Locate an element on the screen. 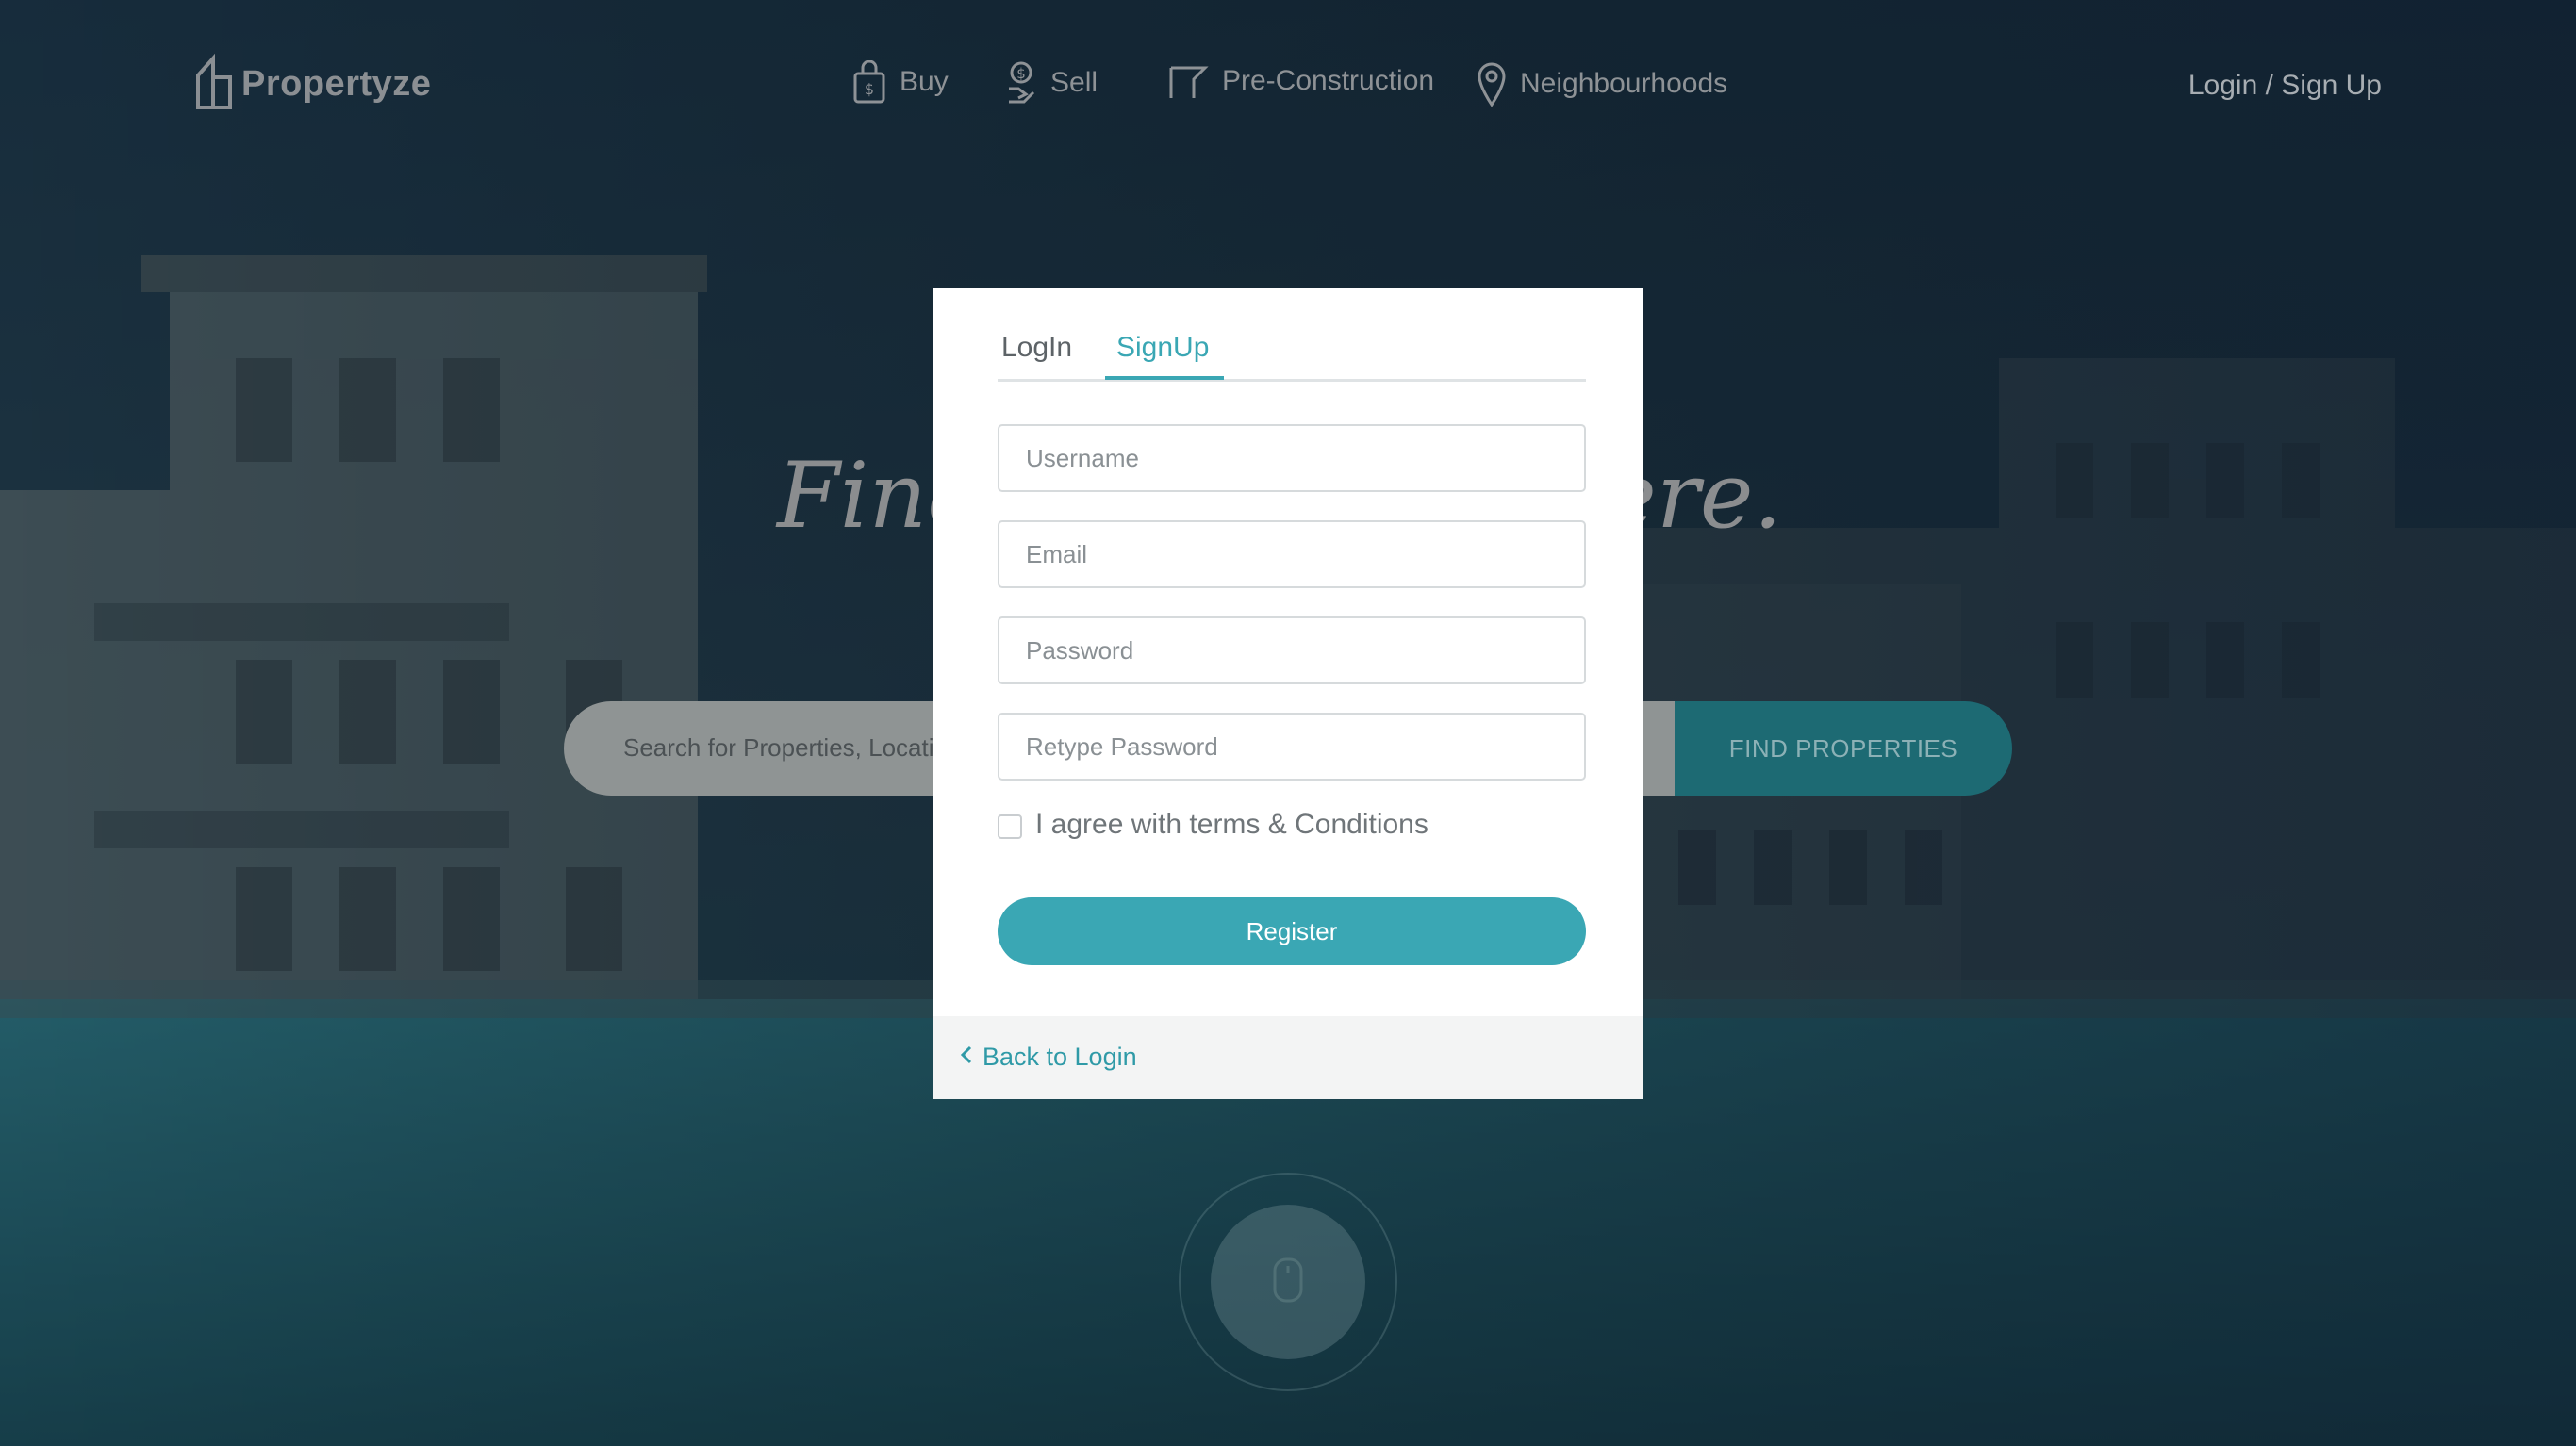 This screenshot has height=1446, width=2576. nav-buy: $ Buy is located at coordinates (900, 82).